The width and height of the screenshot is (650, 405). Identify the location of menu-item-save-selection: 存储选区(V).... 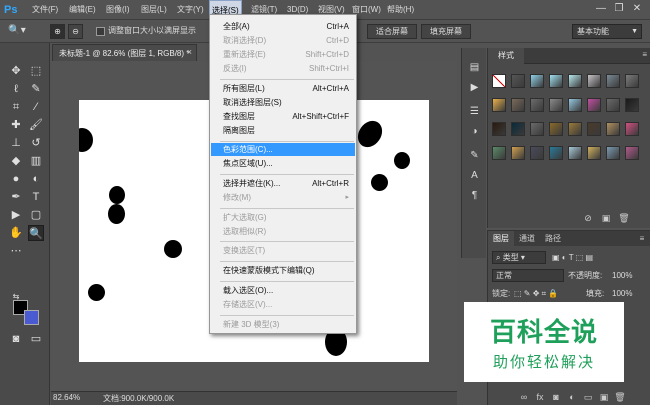
(283, 304).